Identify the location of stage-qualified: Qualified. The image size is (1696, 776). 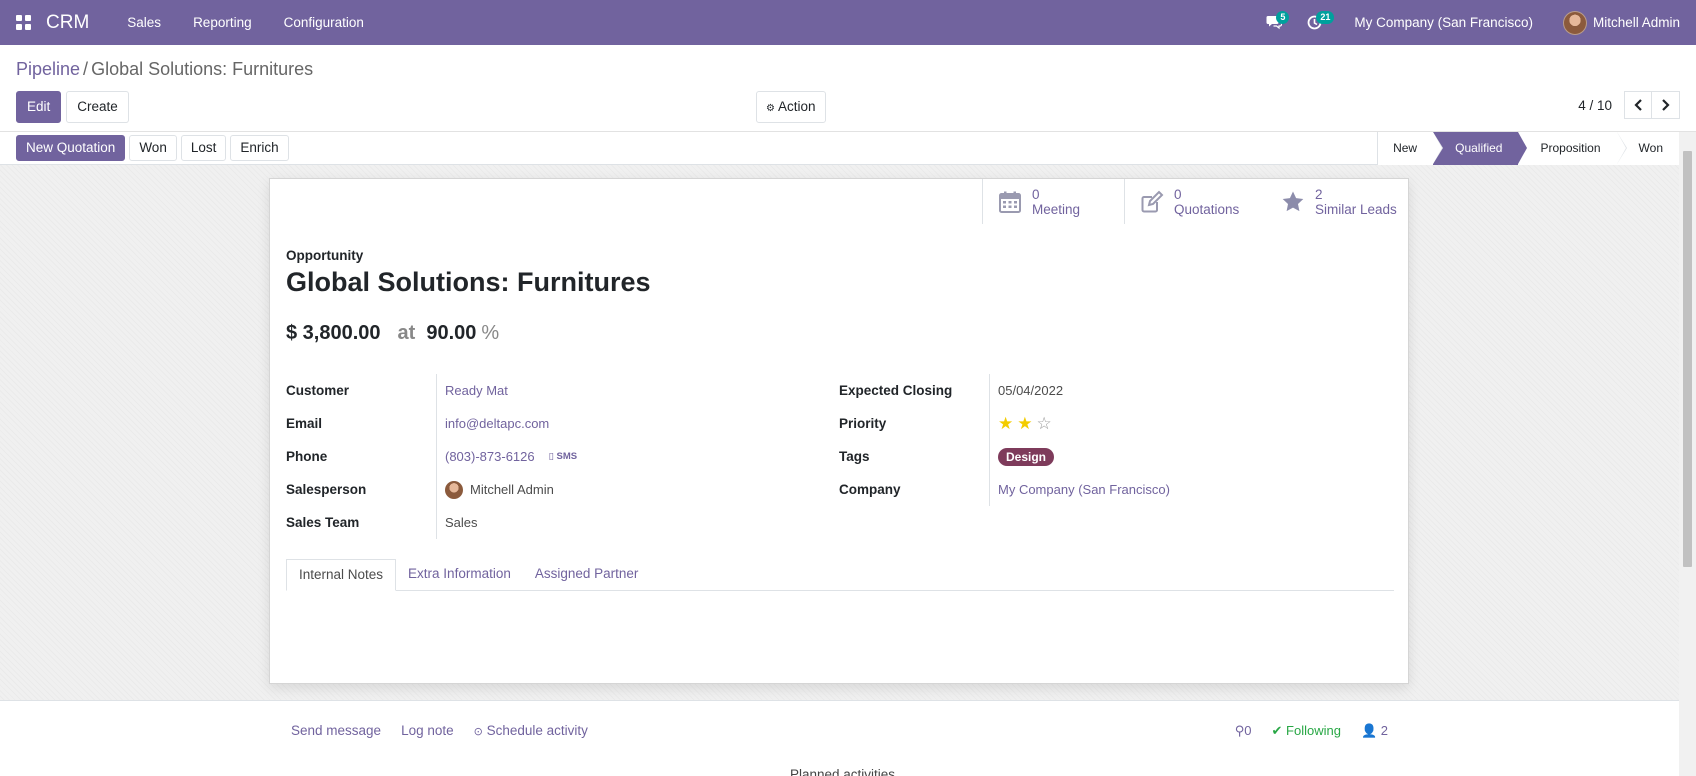
(1480, 148).